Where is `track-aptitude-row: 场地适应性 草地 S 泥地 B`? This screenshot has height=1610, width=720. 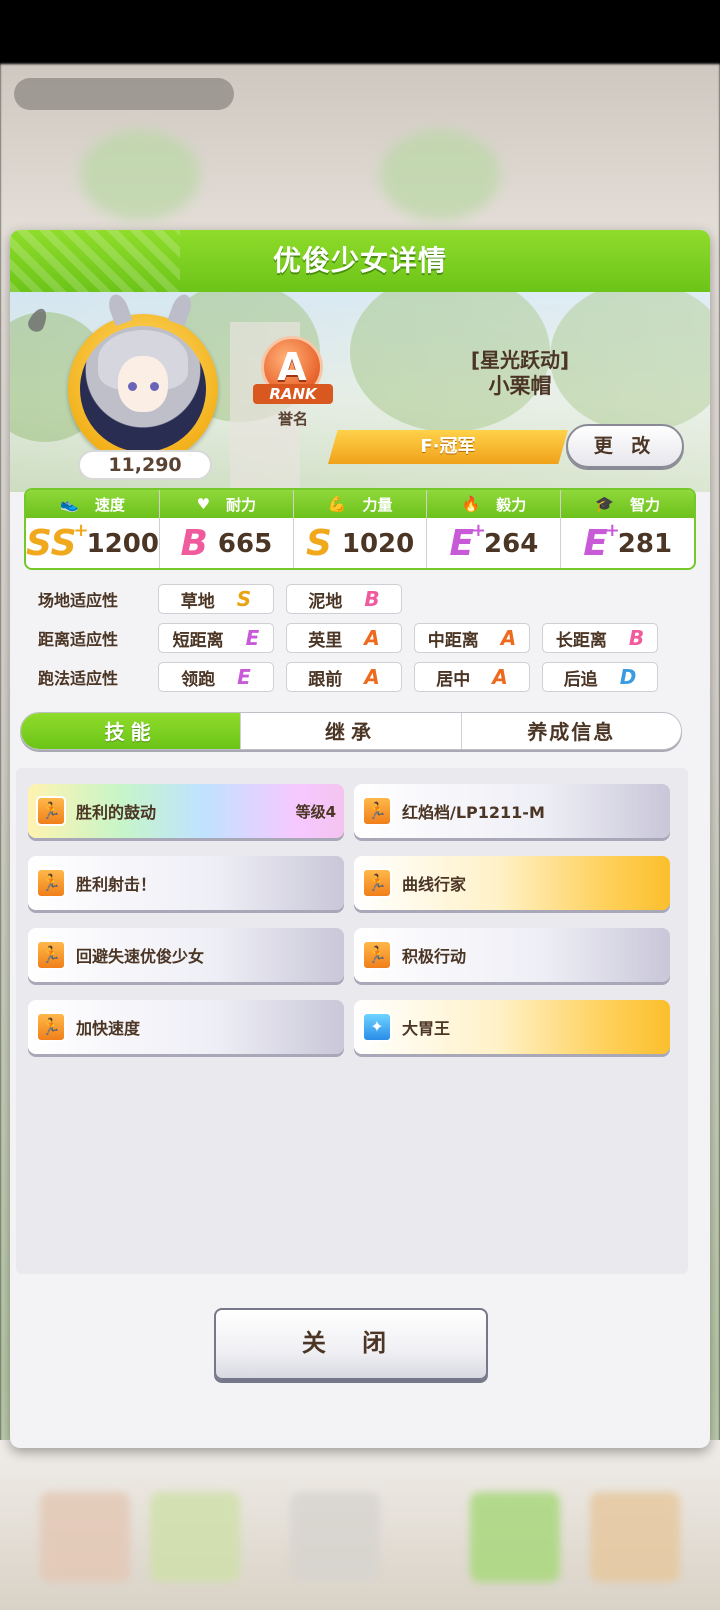
track-aptitude-row: 场地适应性 草地 S 泥地 B is located at coordinates (226, 599).